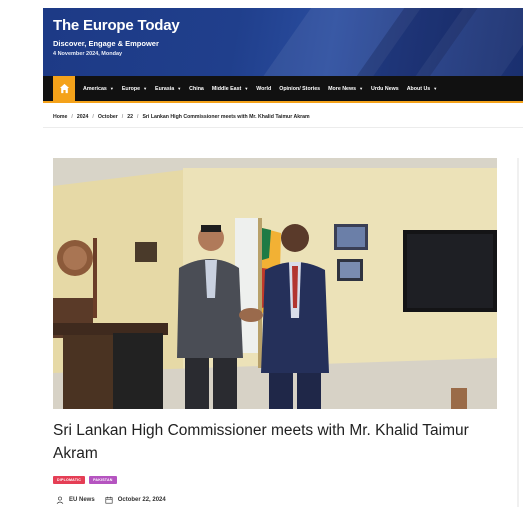 This screenshot has height=507, width=530. Describe the element at coordinates (60, 500) in the screenshot. I see `user-icon` at that location.